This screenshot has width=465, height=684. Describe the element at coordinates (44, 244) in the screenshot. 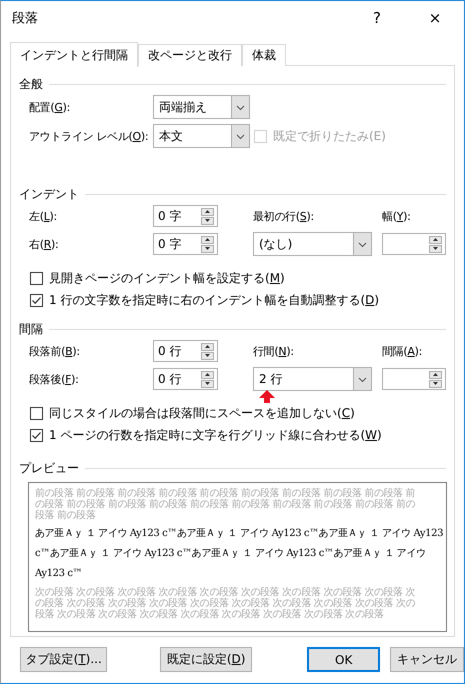

I see `field-label: 右(R):` at that location.